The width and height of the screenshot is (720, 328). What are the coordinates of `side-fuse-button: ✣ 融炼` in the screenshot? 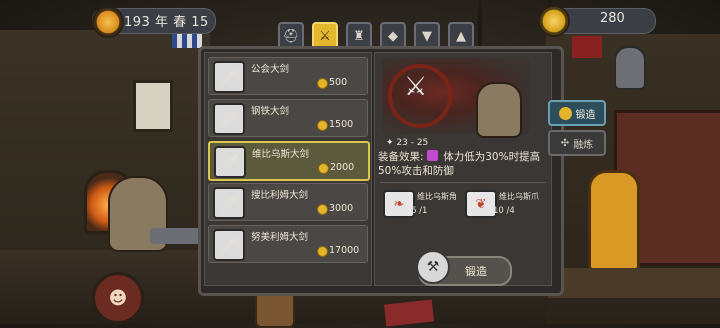 It's located at (577, 143).